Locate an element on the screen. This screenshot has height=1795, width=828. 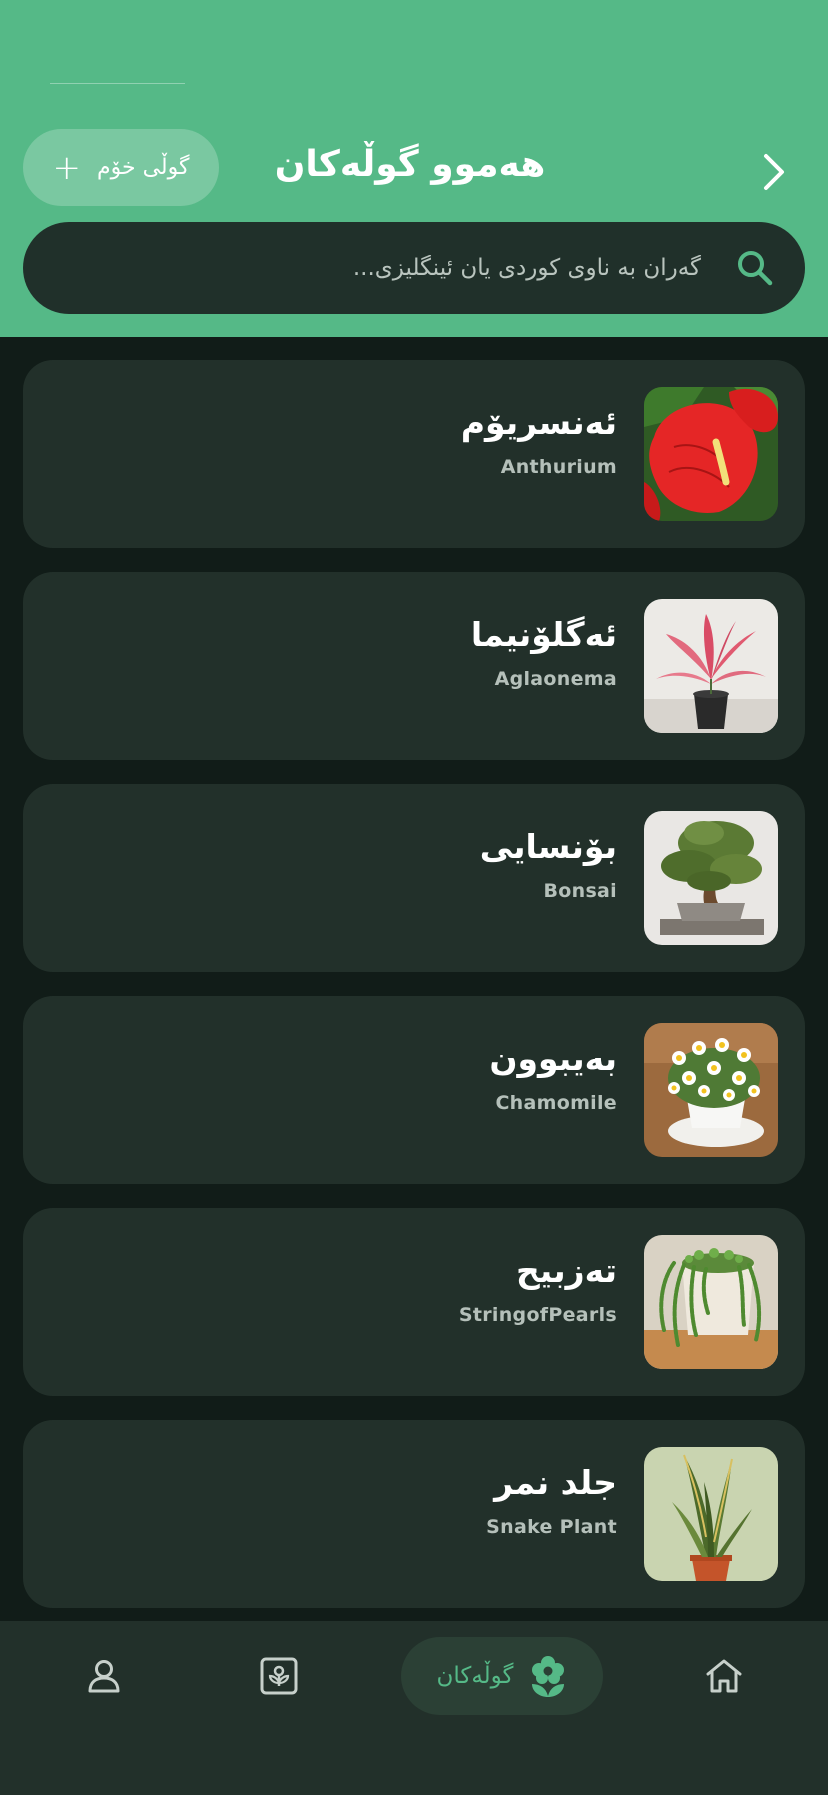
nav-flowers: گوڵەکان is located at coordinates (502, 1676).